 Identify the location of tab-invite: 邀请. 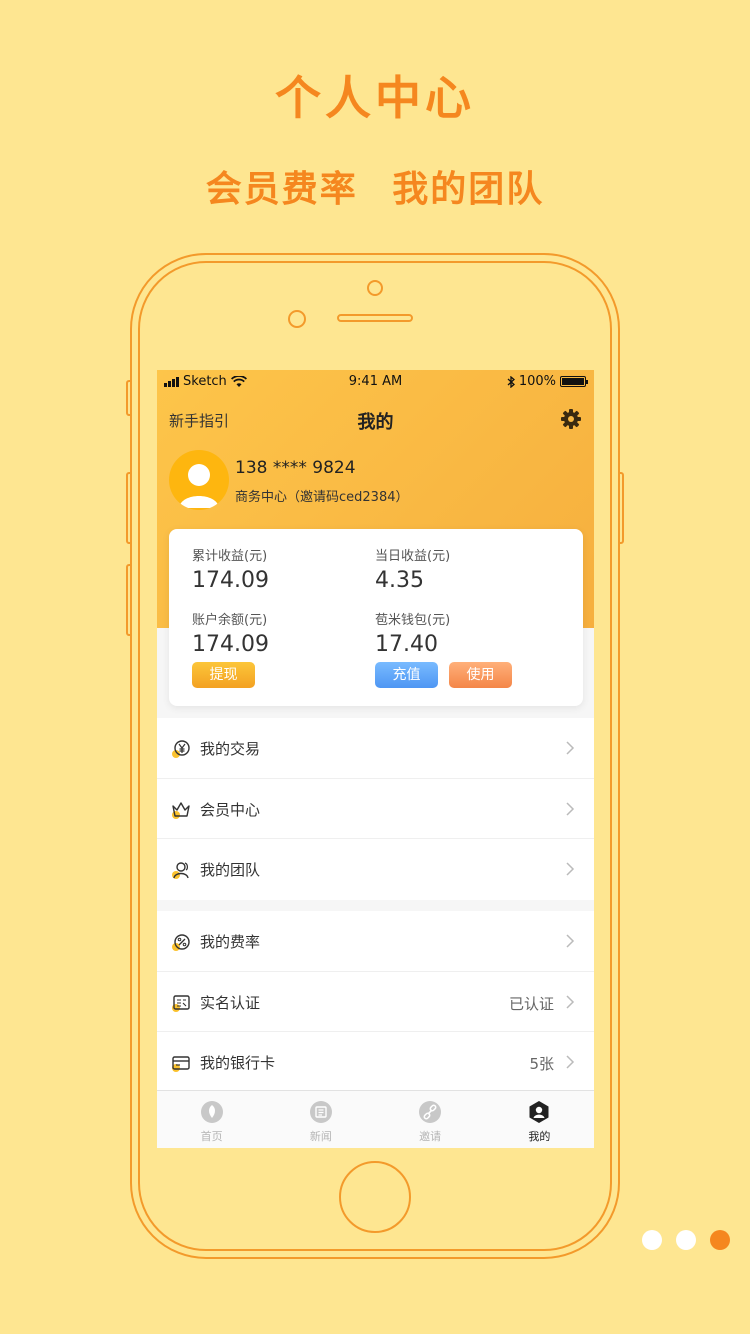
(430, 1119).